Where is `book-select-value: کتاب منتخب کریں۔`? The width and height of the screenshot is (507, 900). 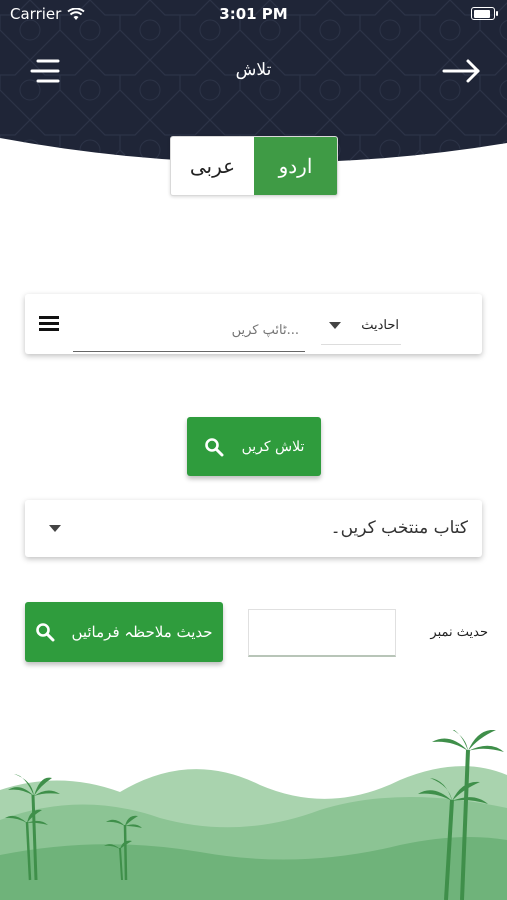
book-select-value: کتاب منتخب کریں۔ is located at coordinates (399, 528).